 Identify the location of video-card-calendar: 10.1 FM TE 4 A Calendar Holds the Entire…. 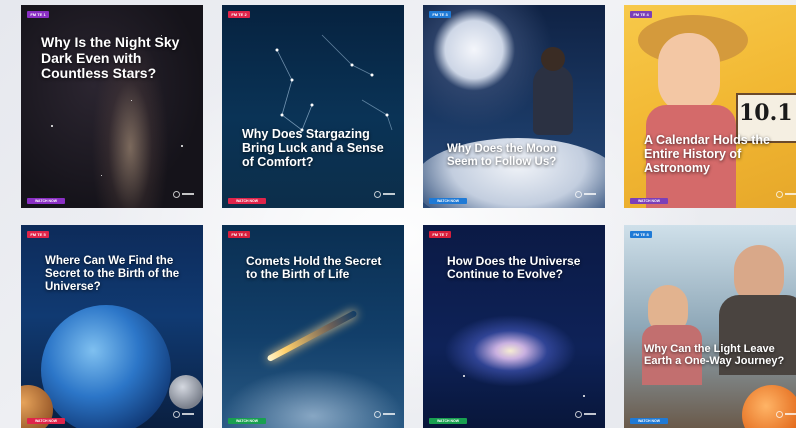
(710, 106).